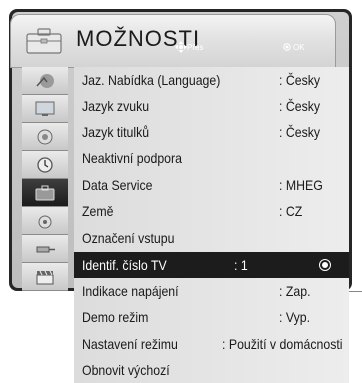 The image size is (362, 383). Describe the element at coordinates (195, 47) in the screenshot. I see `hint-move-label: Přes` at that location.